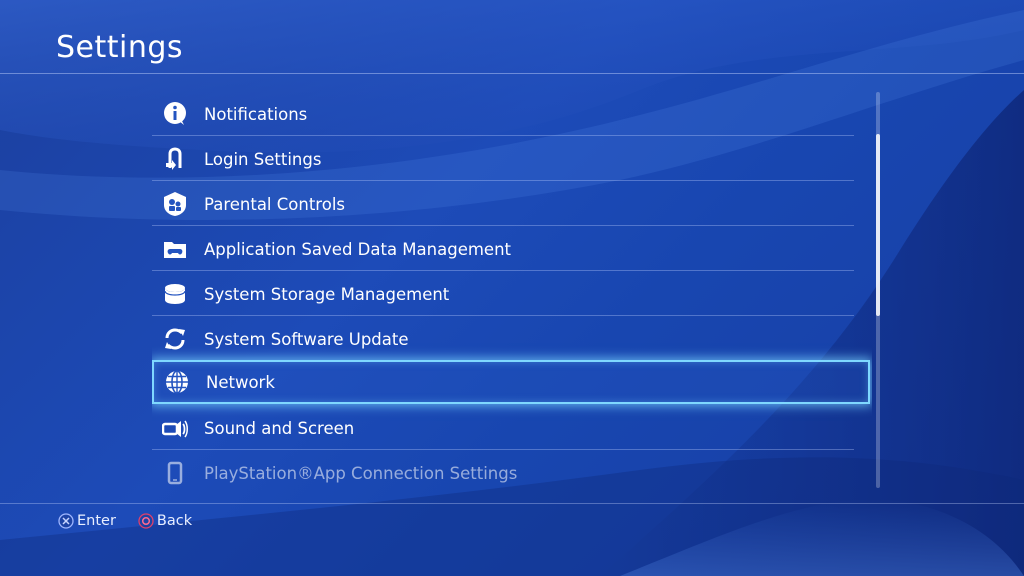 The width and height of the screenshot is (1024, 576). What do you see at coordinates (146, 521) in the screenshot?
I see `circle-button-icon` at bounding box center [146, 521].